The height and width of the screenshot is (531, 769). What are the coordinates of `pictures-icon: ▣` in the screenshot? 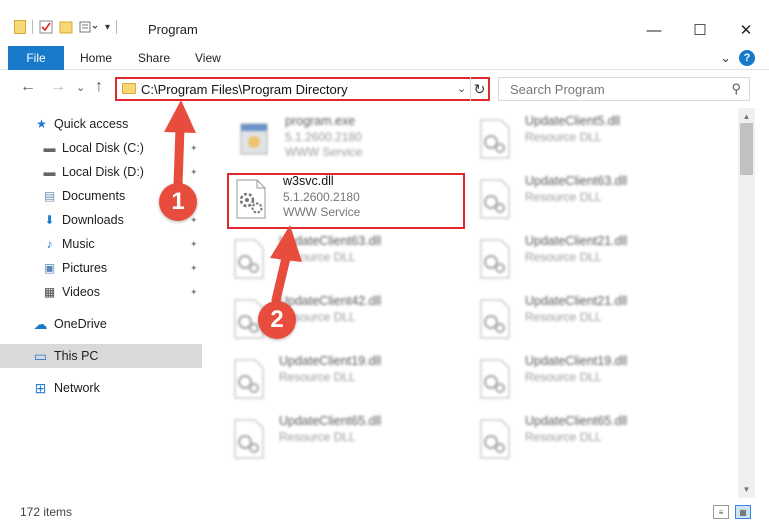 It's located at (49, 268).